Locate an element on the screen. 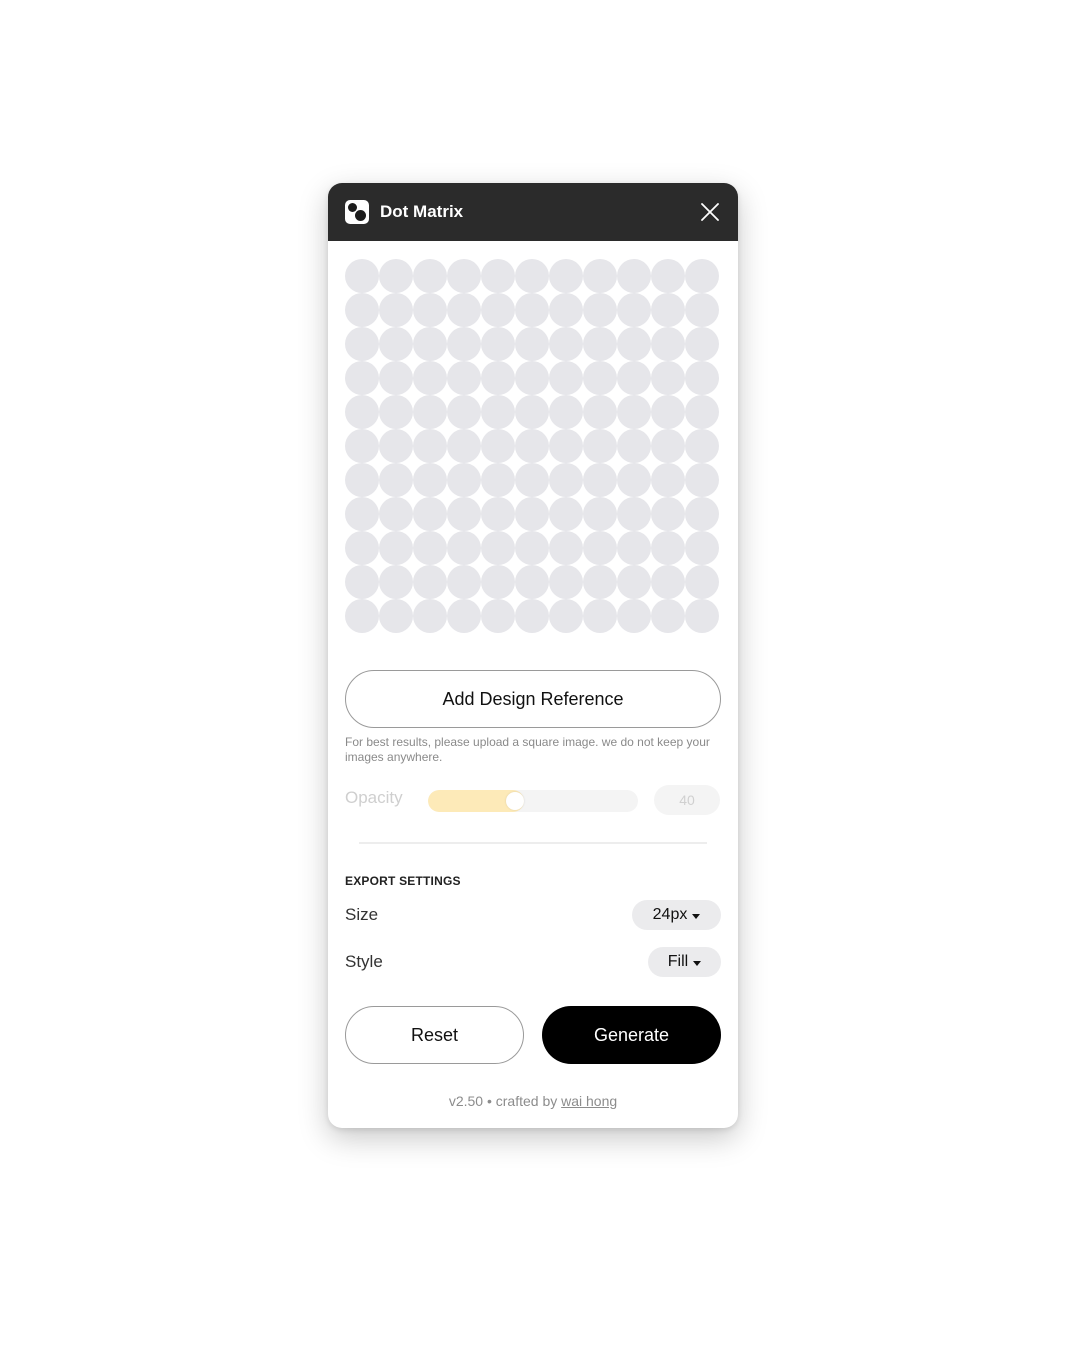 The height and width of the screenshot is (1350, 1080). size-value: 24px is located at coordinates (670, 914).